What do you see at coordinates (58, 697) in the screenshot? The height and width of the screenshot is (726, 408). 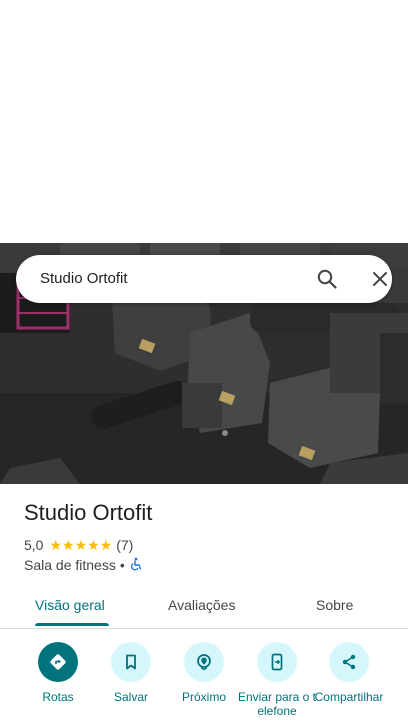 I see `directions-label: Rotas` at bounding box center [58, 697].